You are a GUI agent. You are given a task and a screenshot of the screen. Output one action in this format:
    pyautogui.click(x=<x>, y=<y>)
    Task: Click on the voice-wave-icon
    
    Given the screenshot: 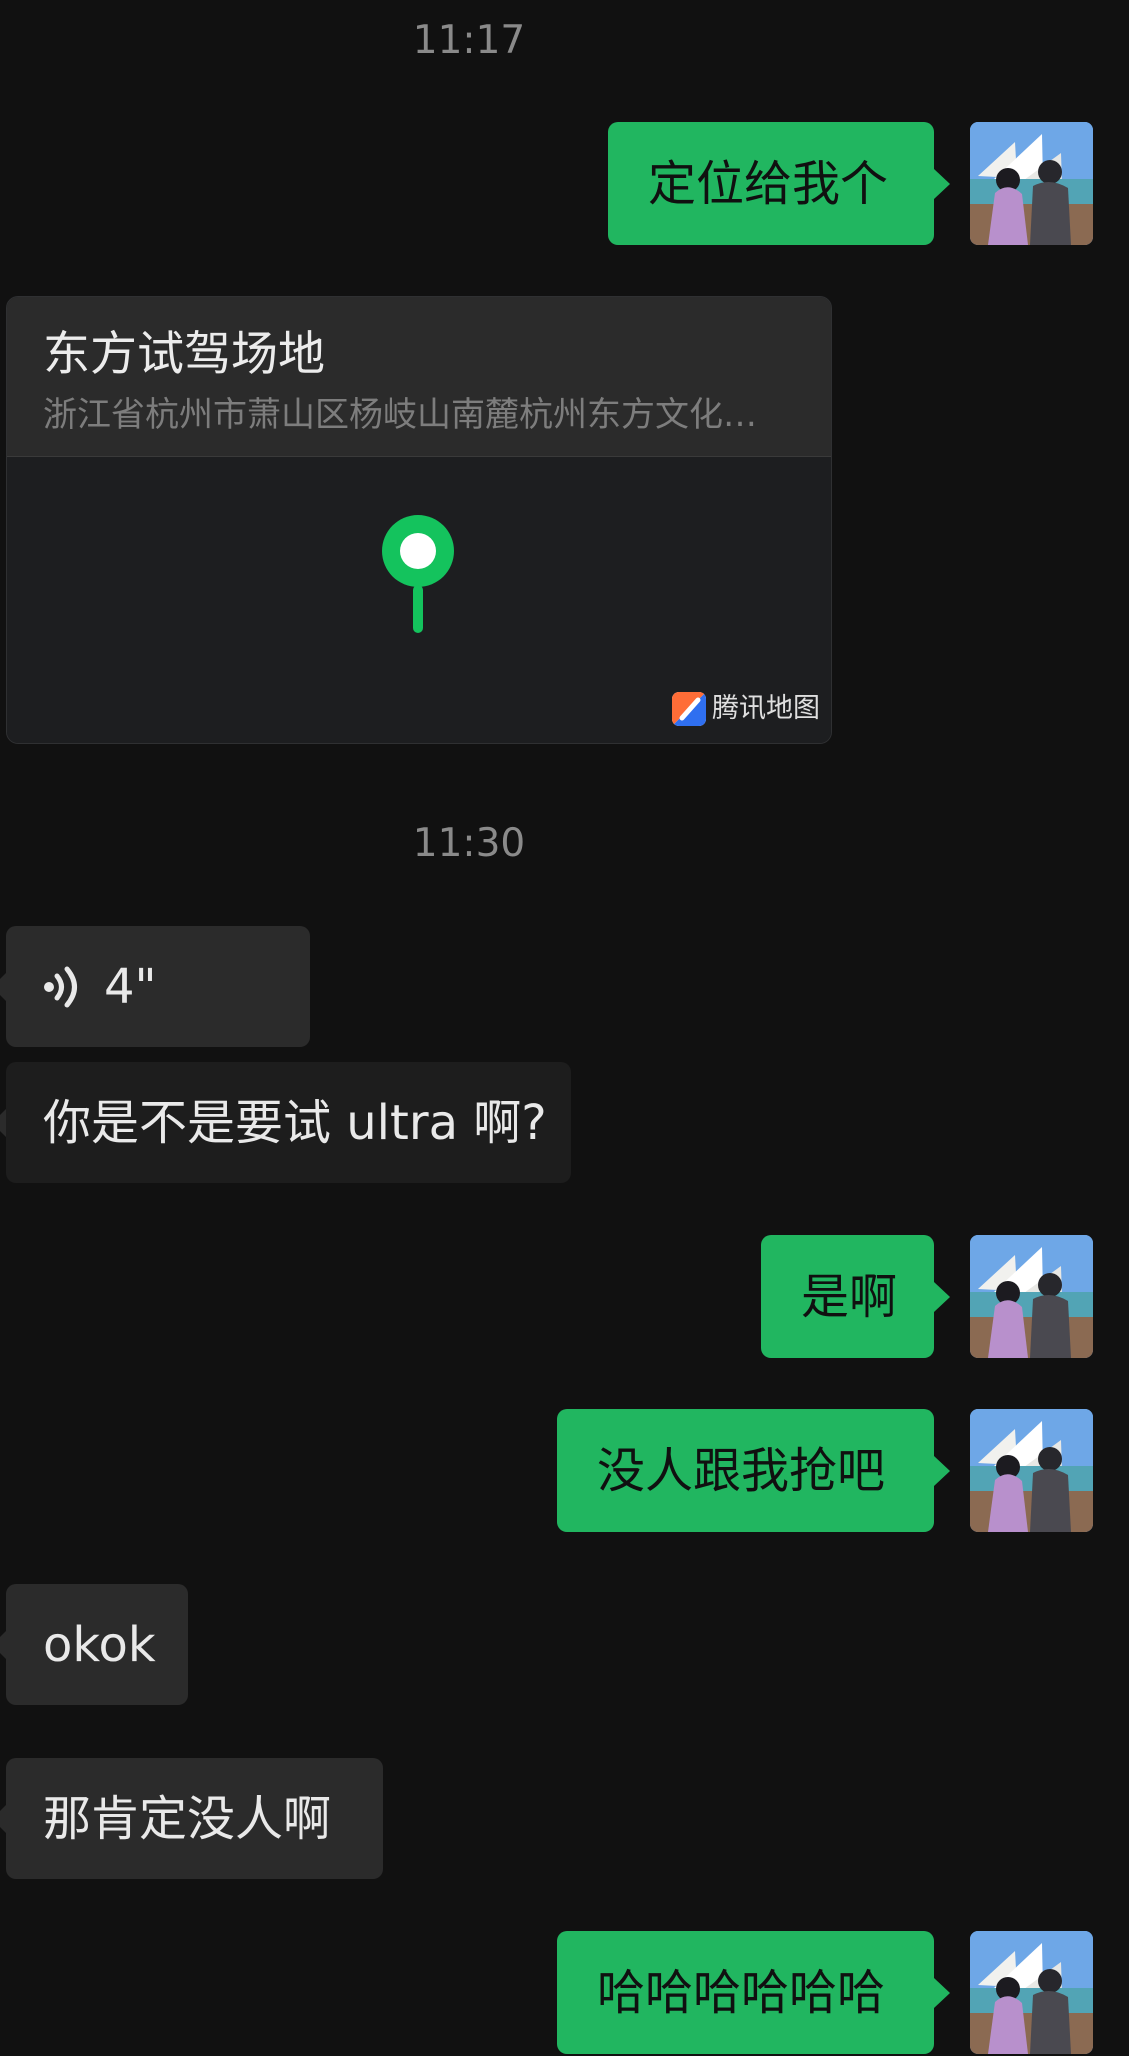 What is the action you would take?
    pyautogui.click(x=60, y=986)
    